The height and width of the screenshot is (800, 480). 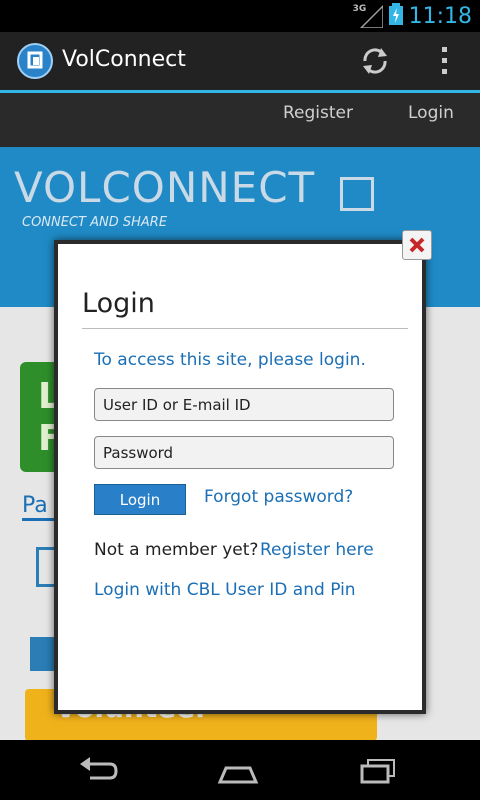 I want to click on clock: 11:18, so click(x=440, y=16).